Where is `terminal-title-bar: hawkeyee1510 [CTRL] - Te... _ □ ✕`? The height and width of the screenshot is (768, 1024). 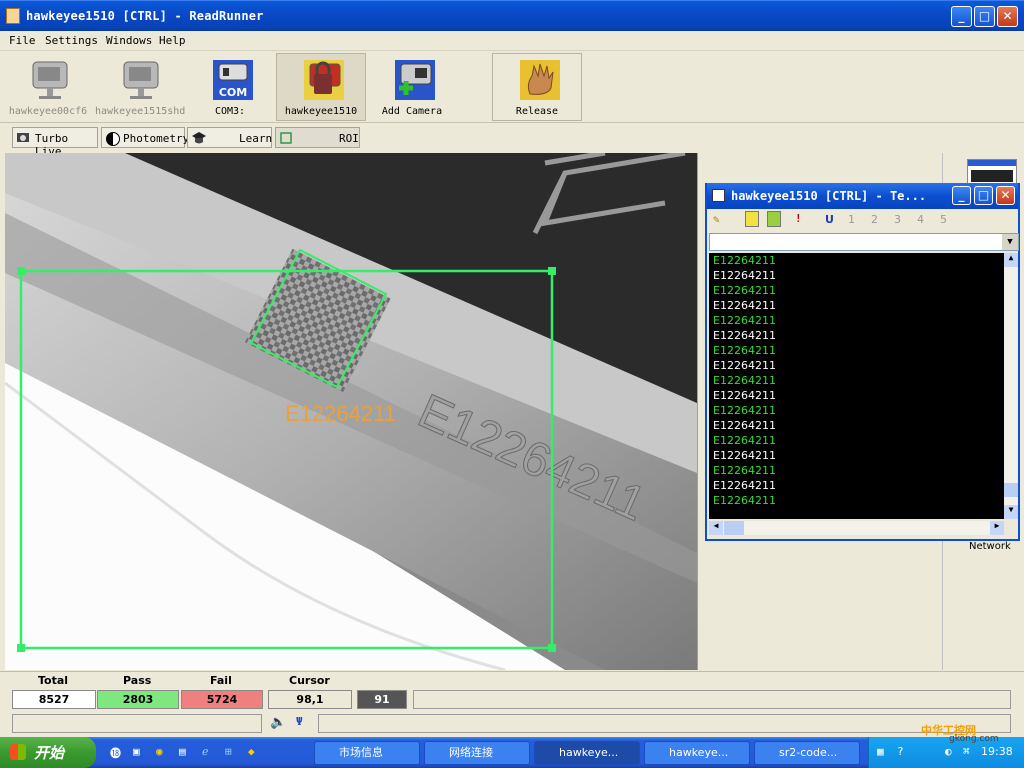 terminal-title-bar: hawkeyee1510 [CTRL] - Te... _ □ ✕ is located at coordinates (862, 196).